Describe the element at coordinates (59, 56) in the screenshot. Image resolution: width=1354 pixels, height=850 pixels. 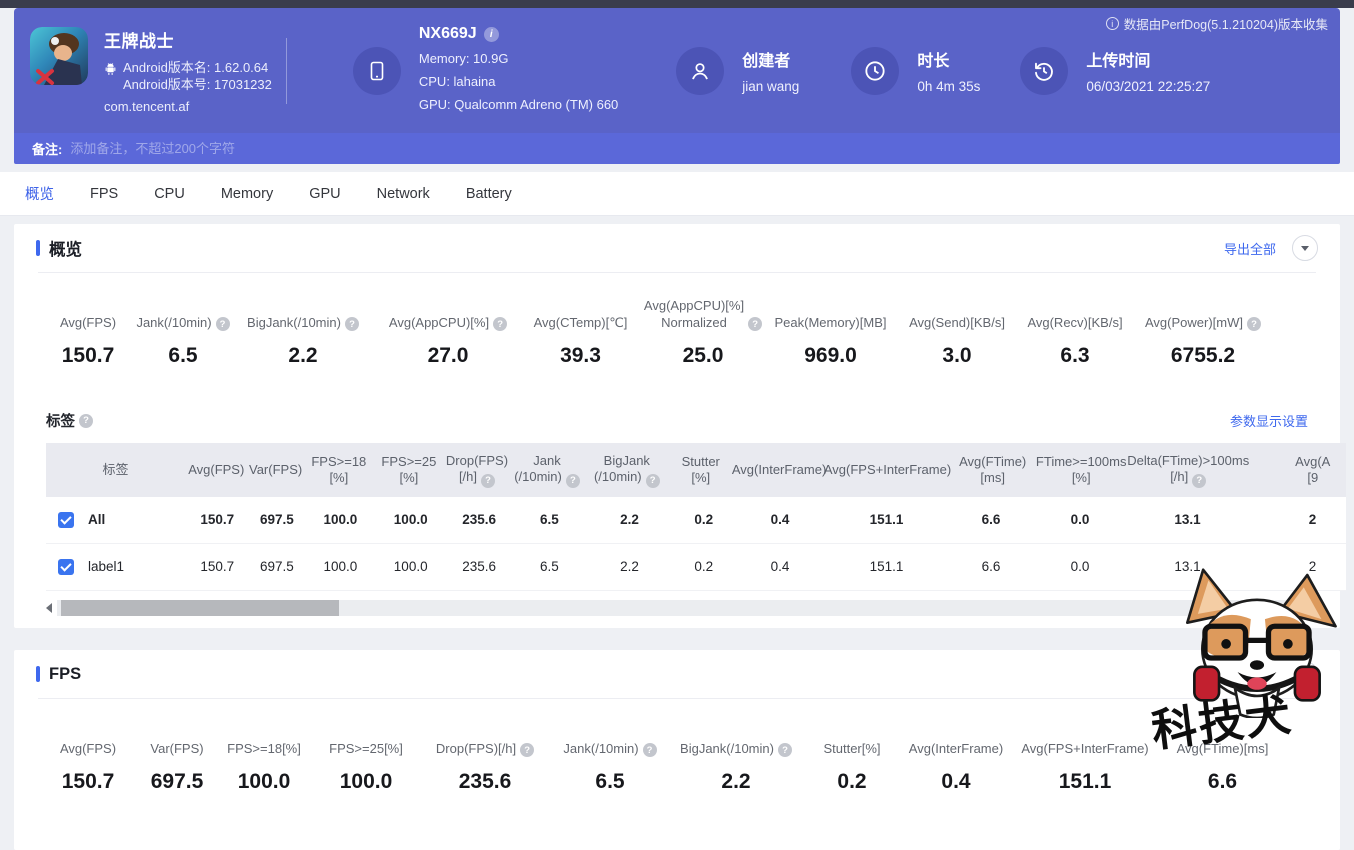
I see `app-icon` at that location.